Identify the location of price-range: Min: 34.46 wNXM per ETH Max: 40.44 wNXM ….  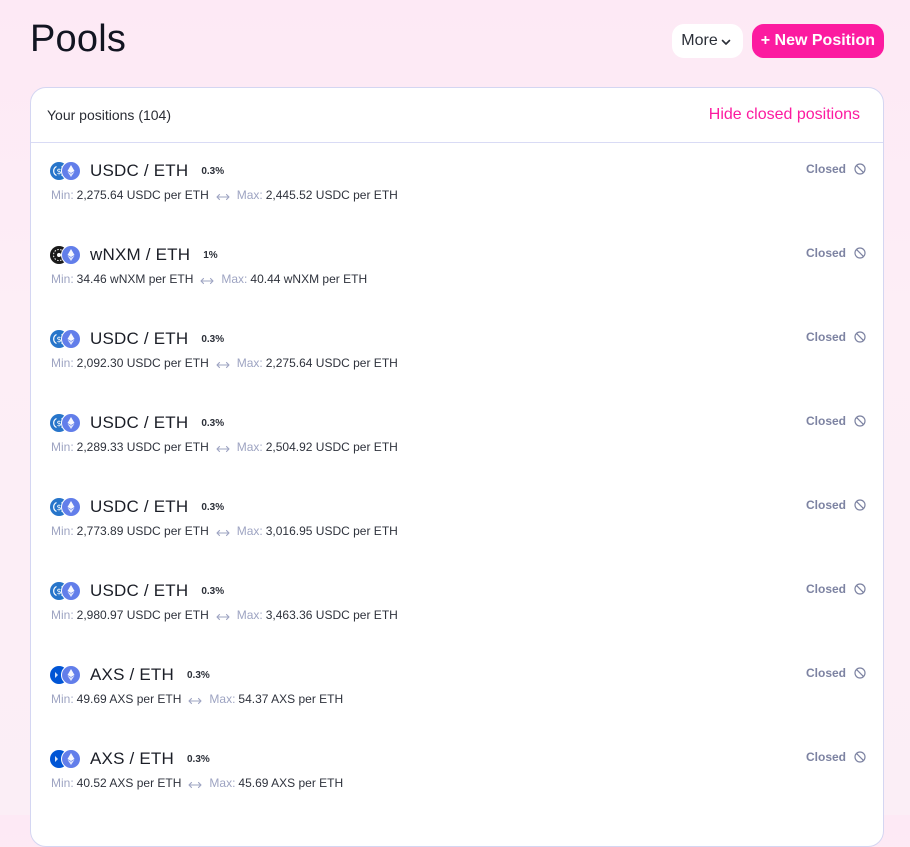
(458, 279).